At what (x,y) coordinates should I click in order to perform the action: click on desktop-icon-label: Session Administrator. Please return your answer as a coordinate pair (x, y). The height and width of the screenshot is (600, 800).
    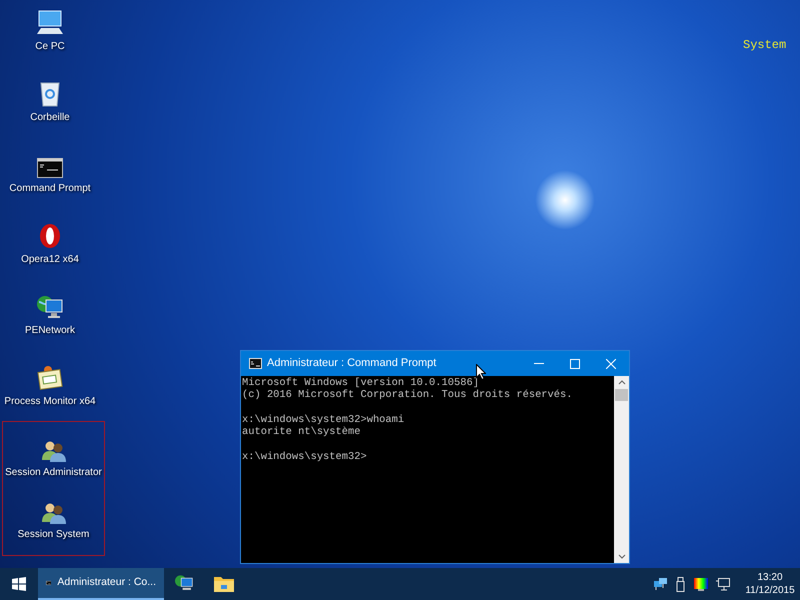
    Looking at the image, I should click on (53, 472).